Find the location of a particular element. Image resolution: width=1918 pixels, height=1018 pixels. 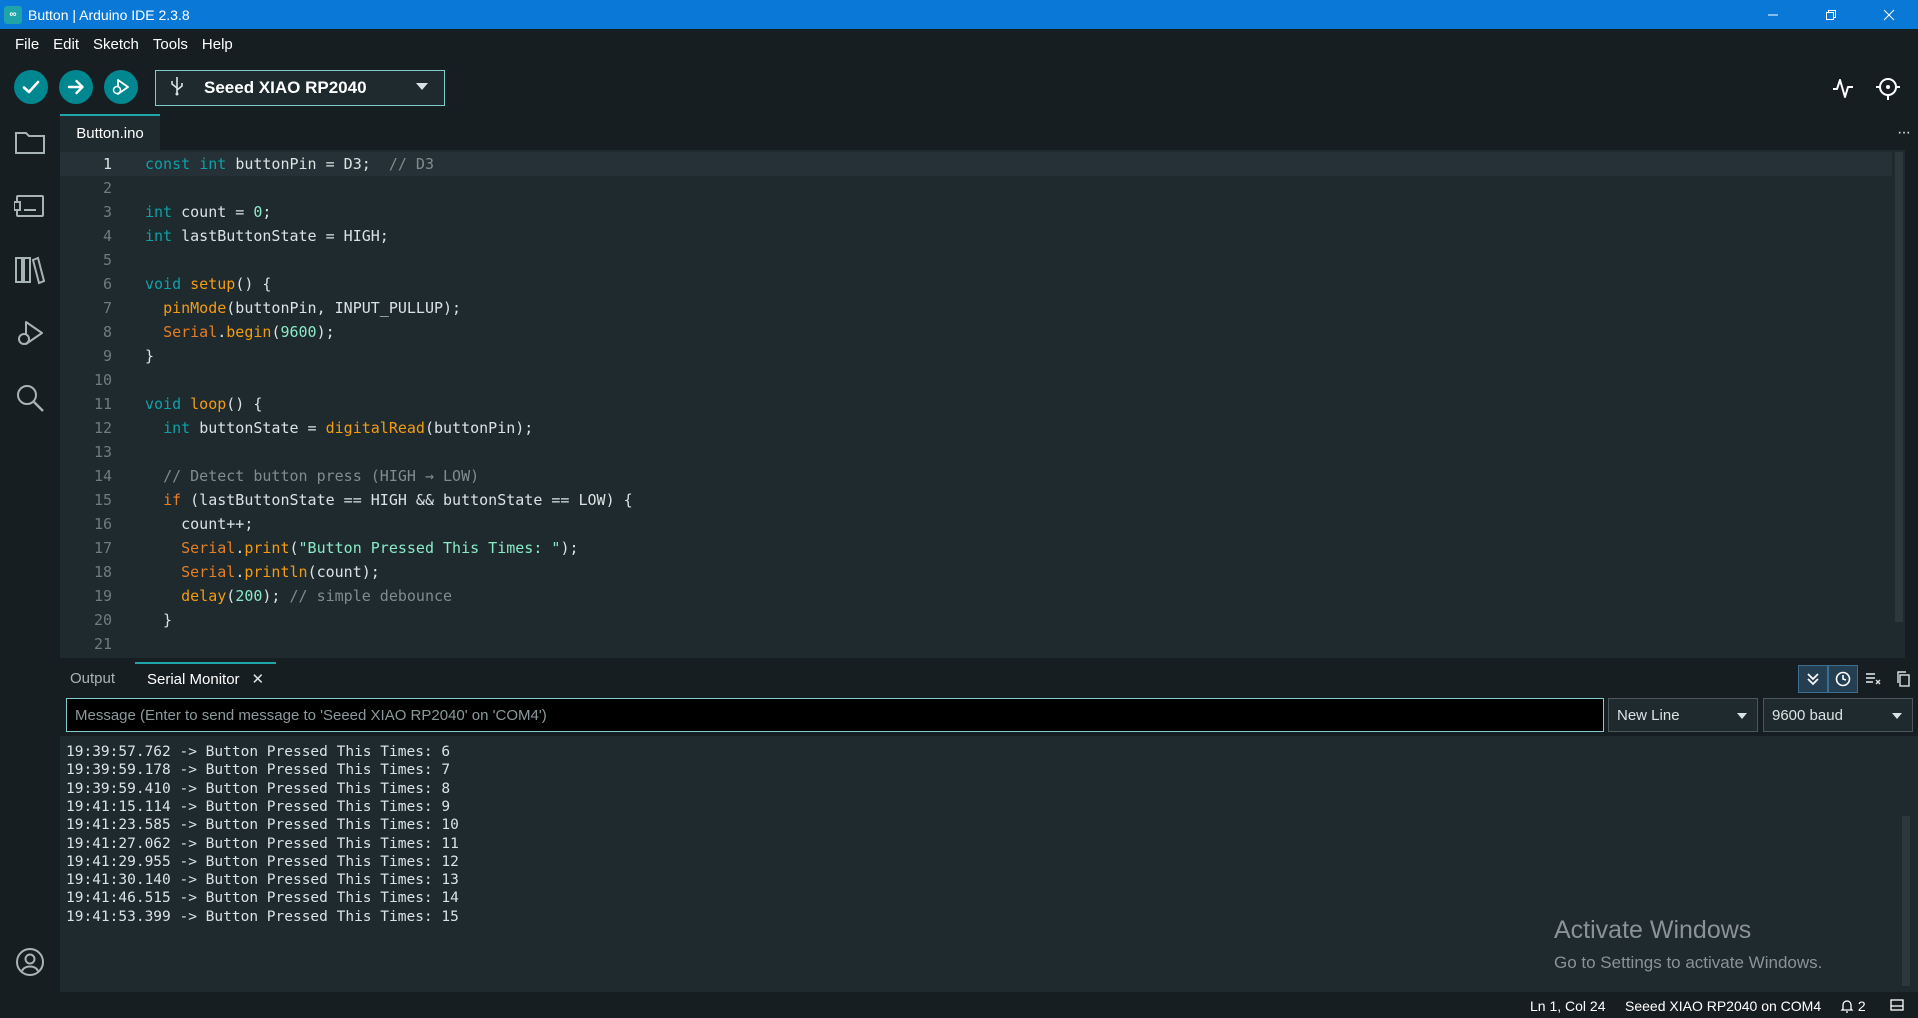

line-code: count++; is located at coordinates (199, 524).